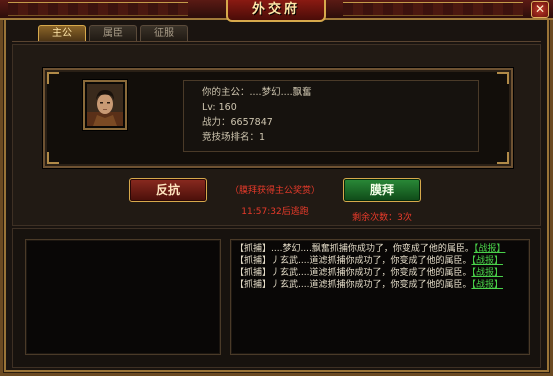 The width and height of the screenshot is (553, 376). Describe the element at coordinates (275, 212) in the screenshot. I see `escape-timer: 11:57:32后逃跑` at that location.